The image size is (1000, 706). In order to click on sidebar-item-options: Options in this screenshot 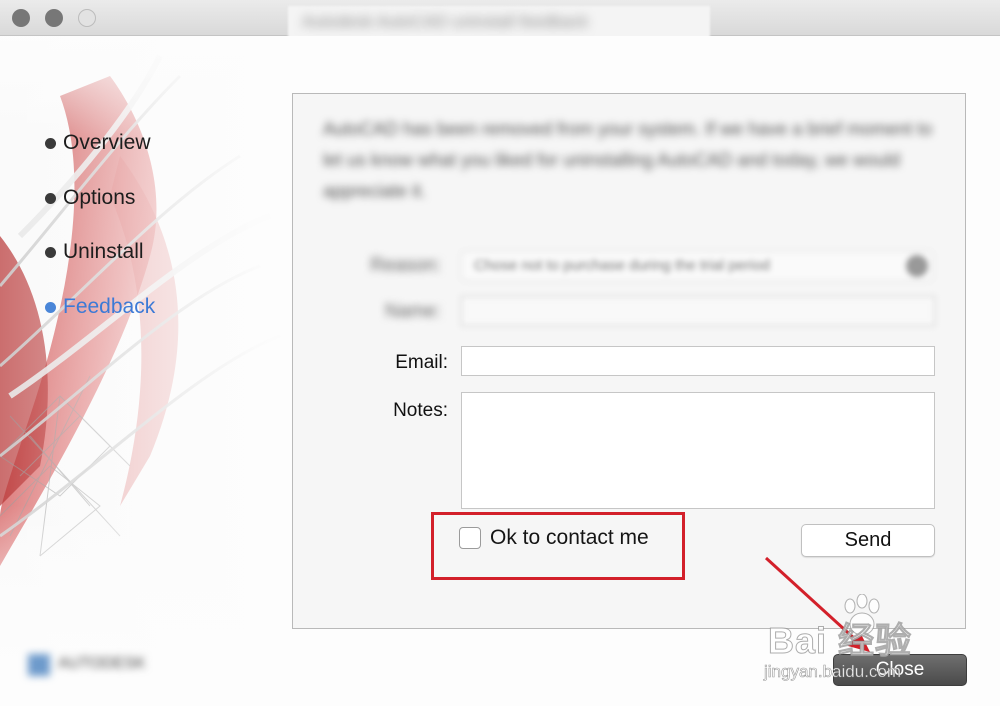, I will do `click(145, 198)`.